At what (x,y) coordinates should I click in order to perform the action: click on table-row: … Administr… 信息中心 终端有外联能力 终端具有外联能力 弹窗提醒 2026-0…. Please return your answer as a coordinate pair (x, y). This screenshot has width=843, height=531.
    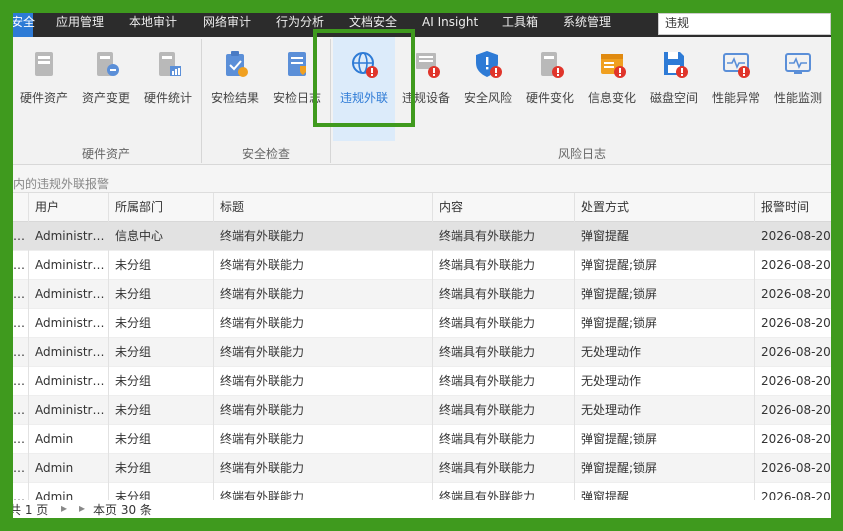
    Looking at the image, I should click on (422, 236).